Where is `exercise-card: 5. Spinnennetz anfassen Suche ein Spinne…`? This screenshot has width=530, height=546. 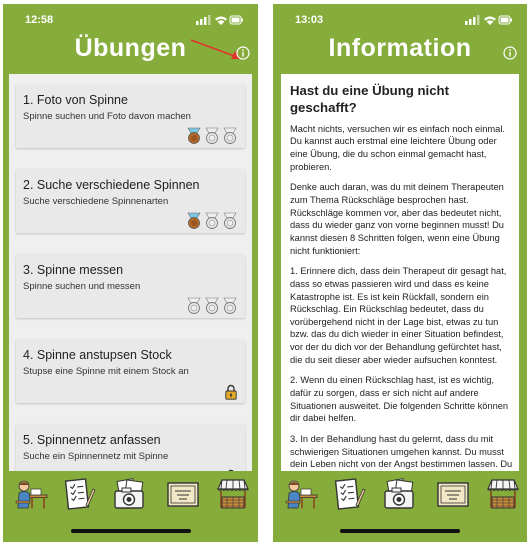
exercise-card: 5. Spinnennetz anfassen Suche ein Spinne… is located at coordinates (130, 447).